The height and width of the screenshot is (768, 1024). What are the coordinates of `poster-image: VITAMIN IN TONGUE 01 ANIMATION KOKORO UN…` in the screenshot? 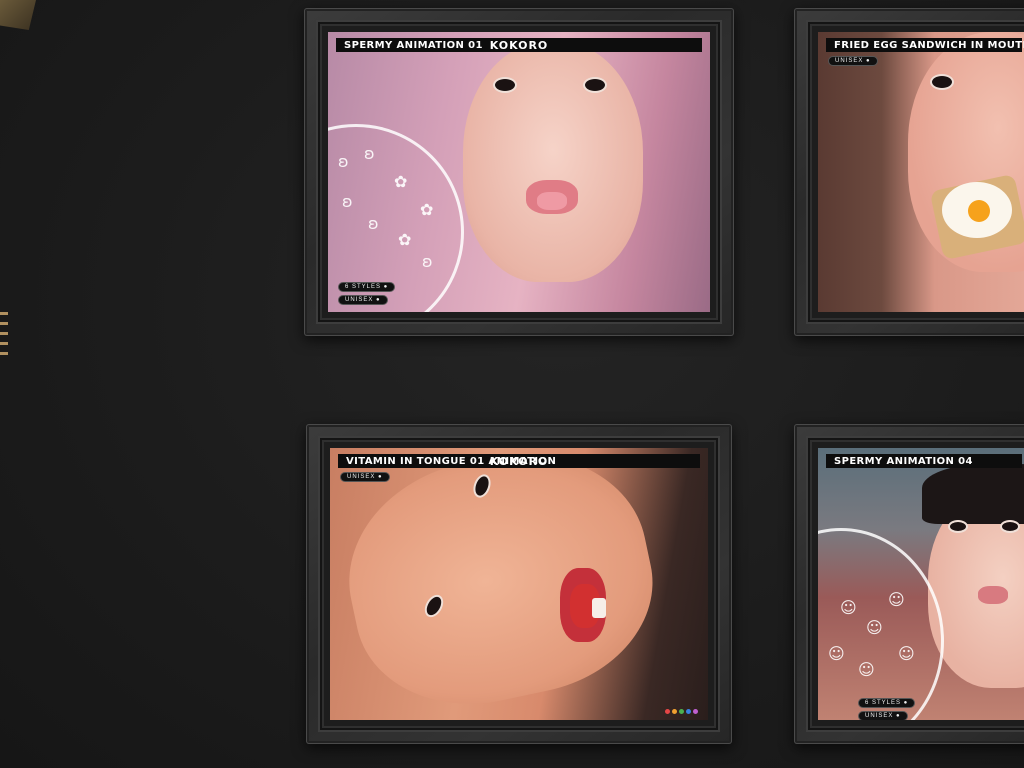 It's located at (519, 584).